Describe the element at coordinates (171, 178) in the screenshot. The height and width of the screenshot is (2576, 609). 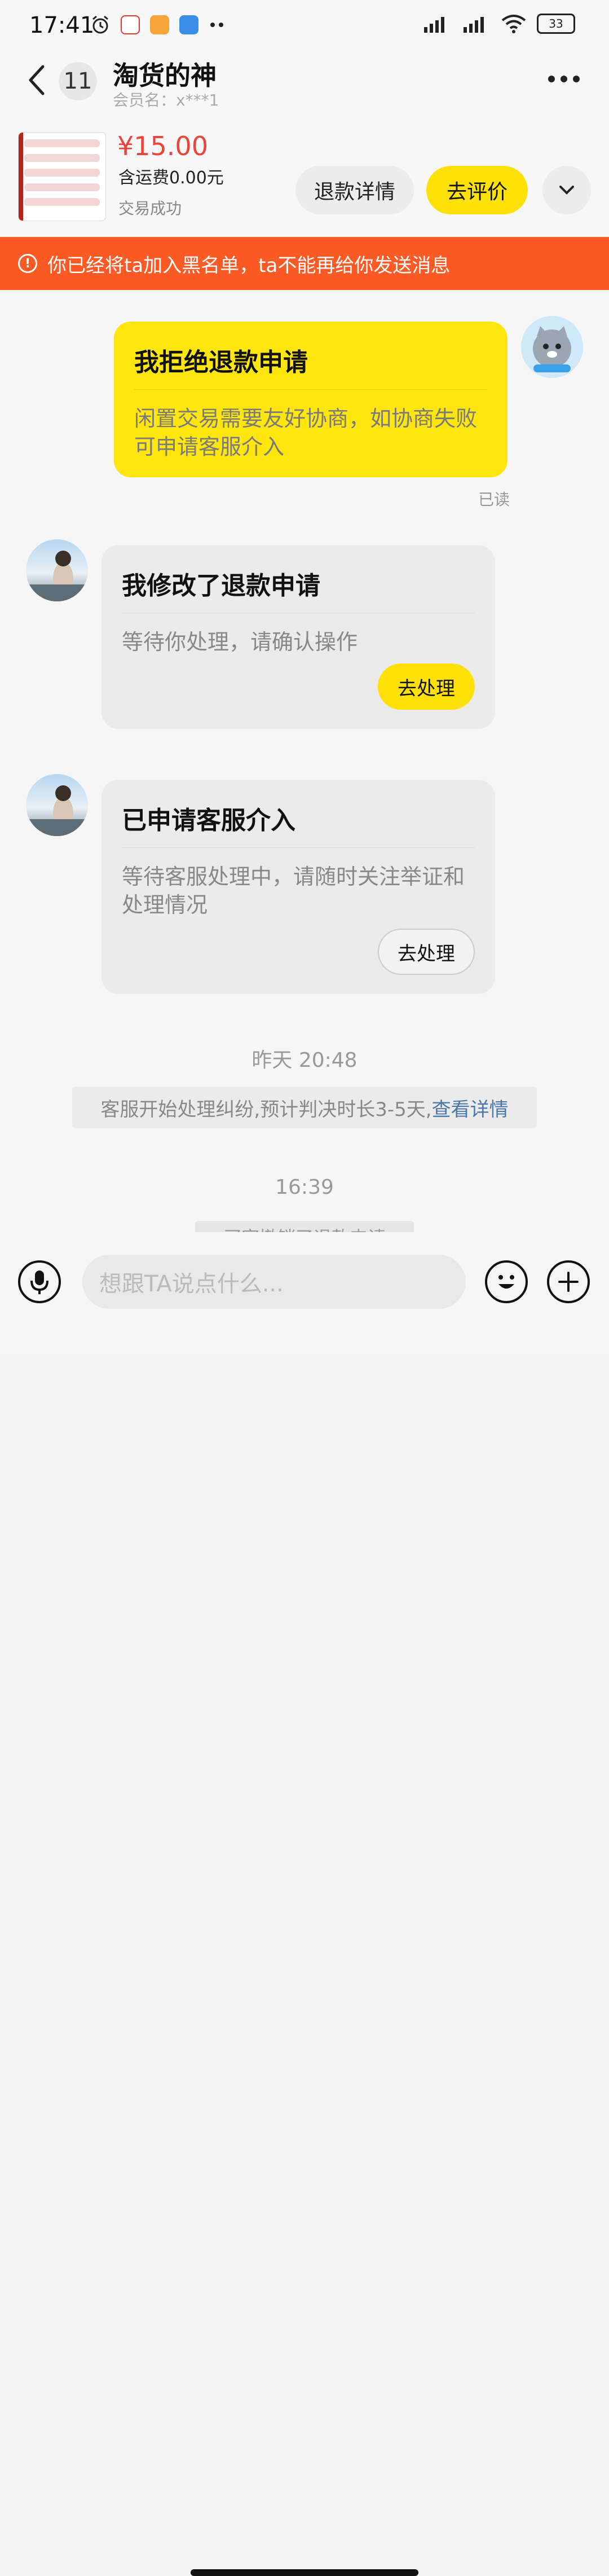
I see `order-shipping: 含运费0.00元` at that location.